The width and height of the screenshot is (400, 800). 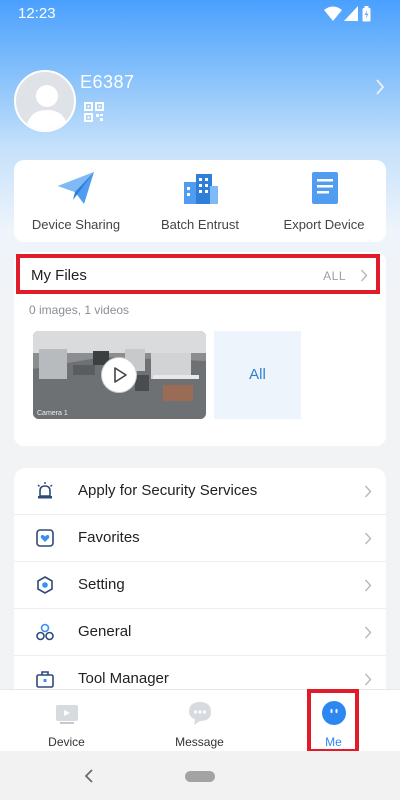 What do you see at coordinates (201, 189) in the screenshot?
I see `building-icon` at bounding box center [201, 189].